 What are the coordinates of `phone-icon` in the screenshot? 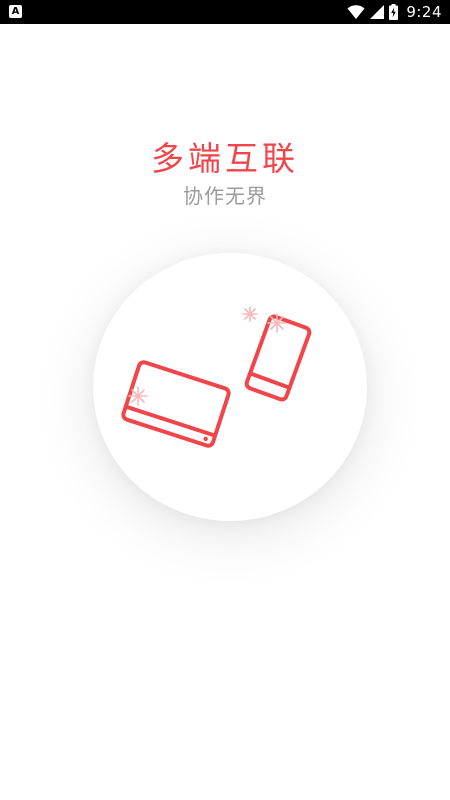 It's located at (278, 358).